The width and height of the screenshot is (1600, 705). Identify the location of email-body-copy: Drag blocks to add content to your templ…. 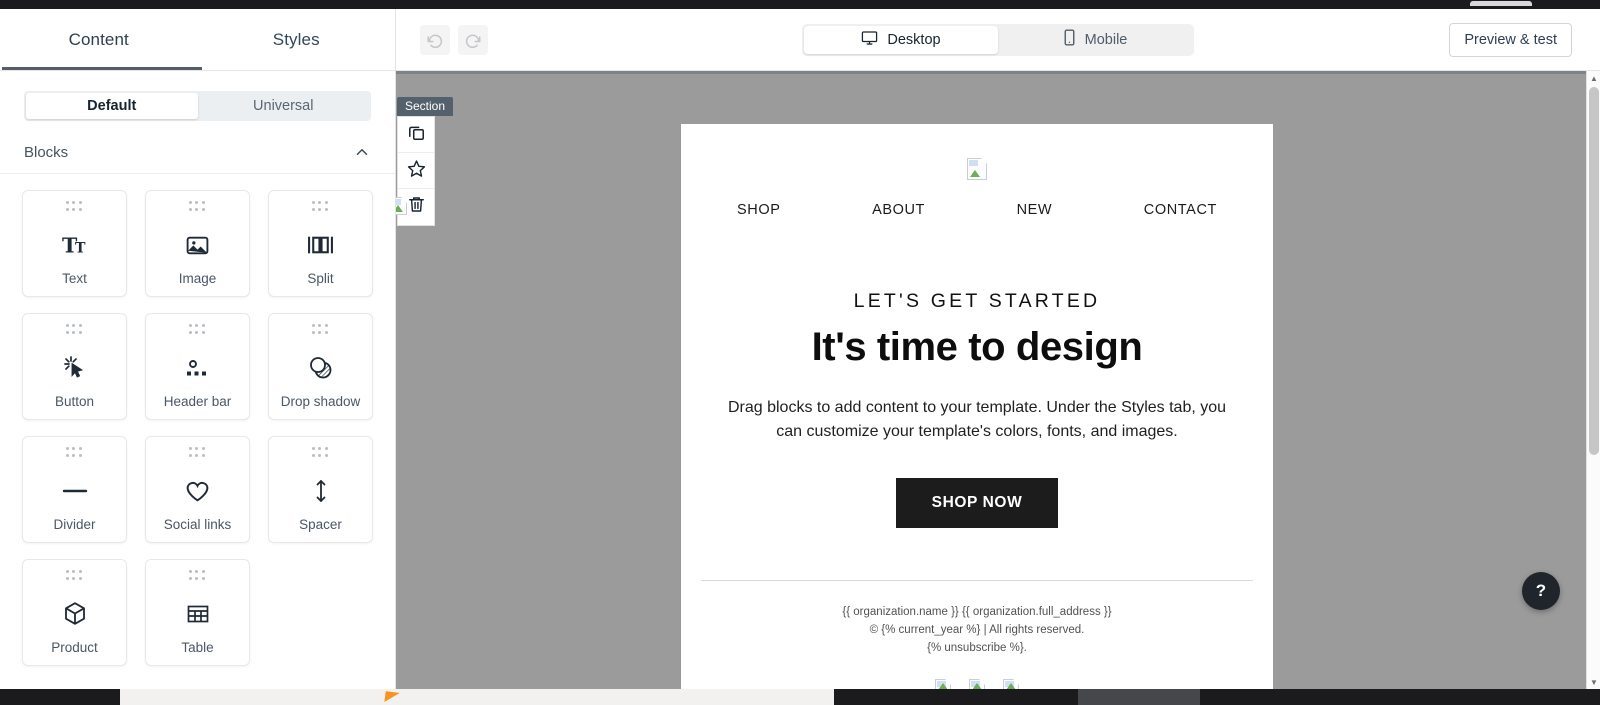
(977, 420).